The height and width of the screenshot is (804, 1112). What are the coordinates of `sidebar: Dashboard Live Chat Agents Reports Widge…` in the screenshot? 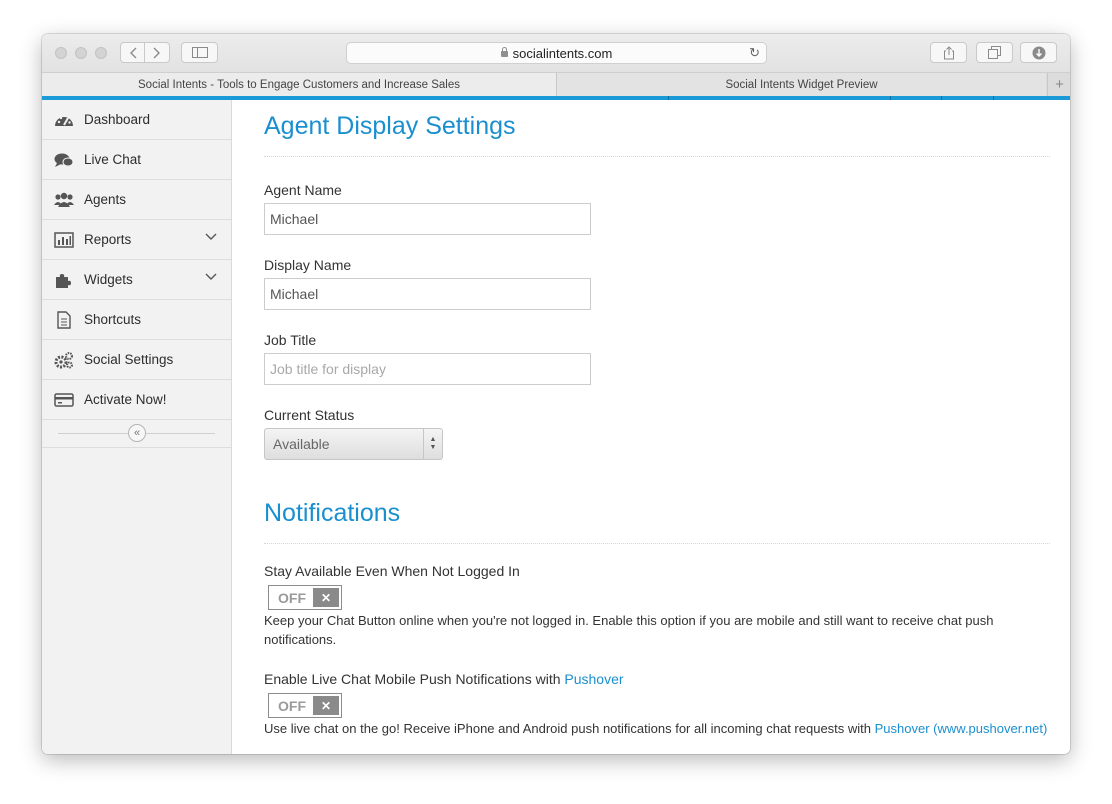 It's located at (137, 427).